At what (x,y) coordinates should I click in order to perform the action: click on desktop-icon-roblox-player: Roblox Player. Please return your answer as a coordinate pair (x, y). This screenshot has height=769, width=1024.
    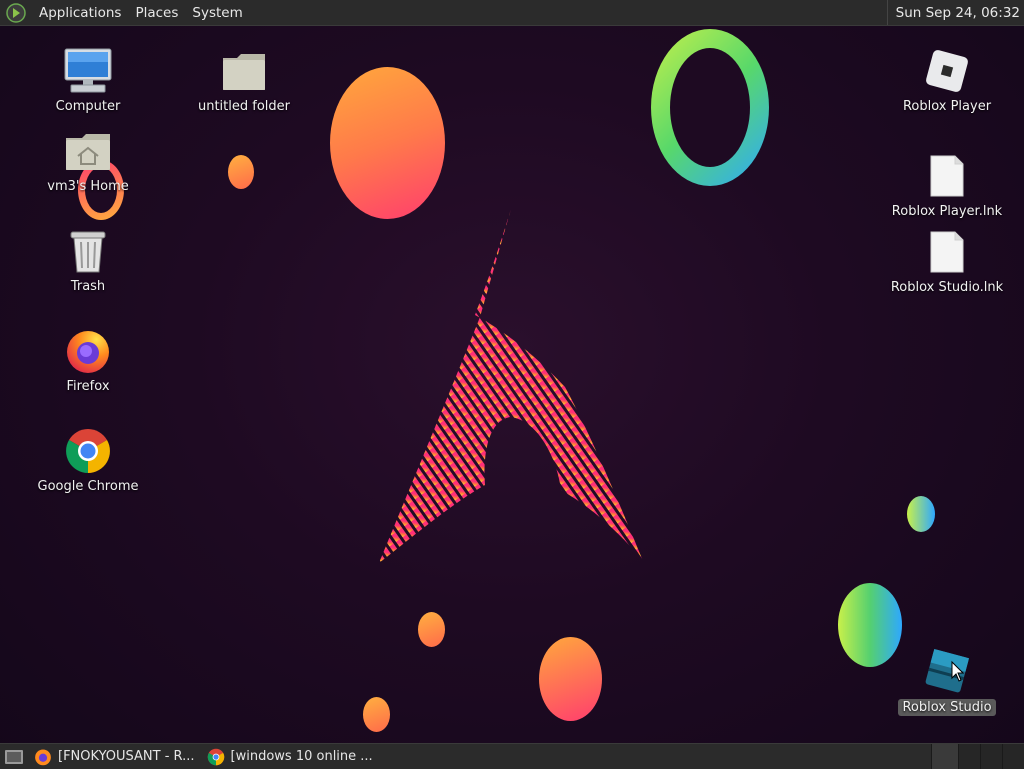
    Looking at the image, I should click on (947, 79).